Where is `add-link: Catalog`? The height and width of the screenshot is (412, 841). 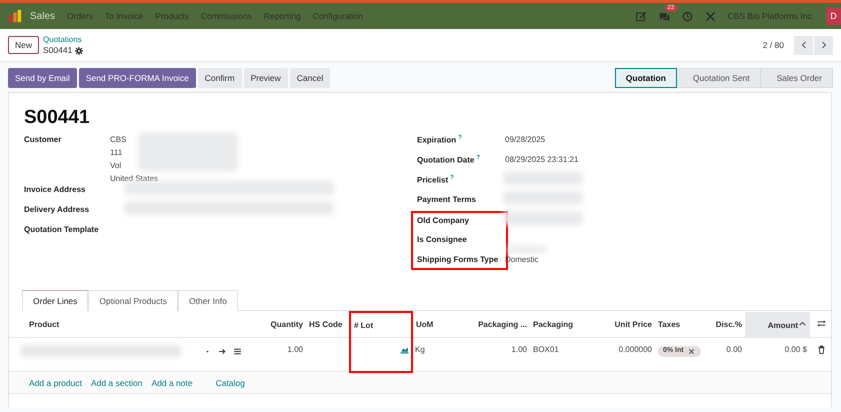
add-link: Catalog is located at coordinates (230, 383).